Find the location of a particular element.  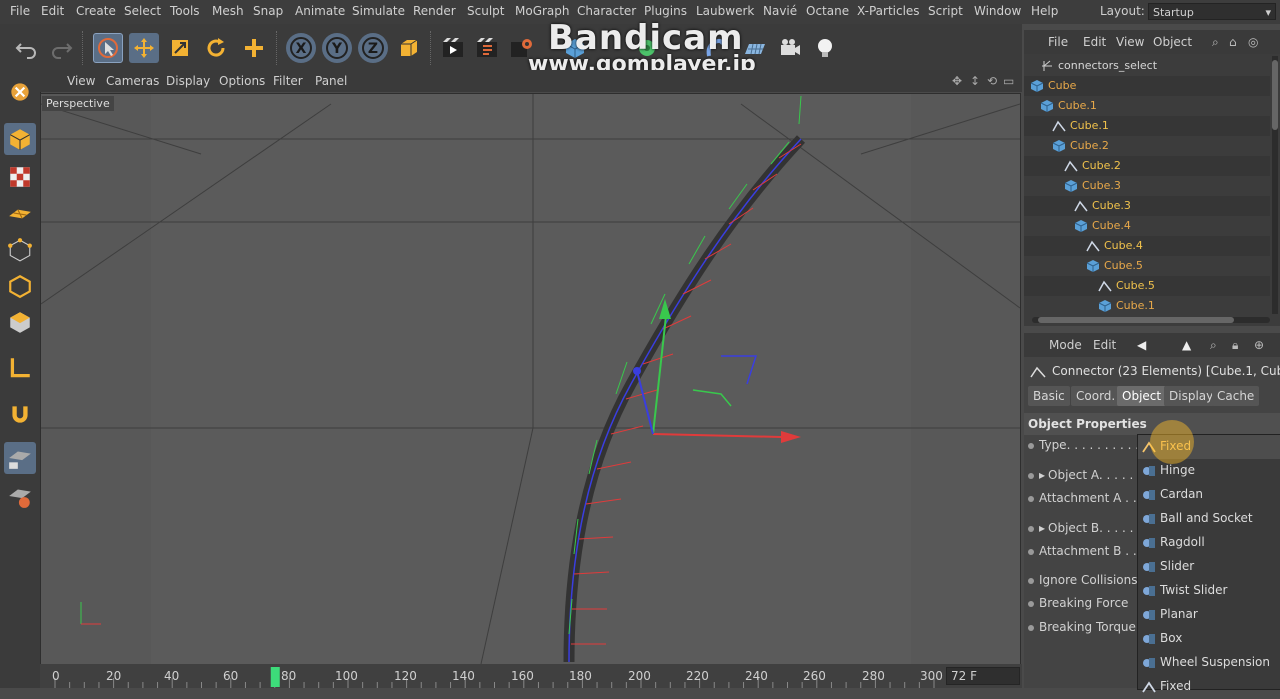

x-axis-icon: X is located at coordinates (301, 48).